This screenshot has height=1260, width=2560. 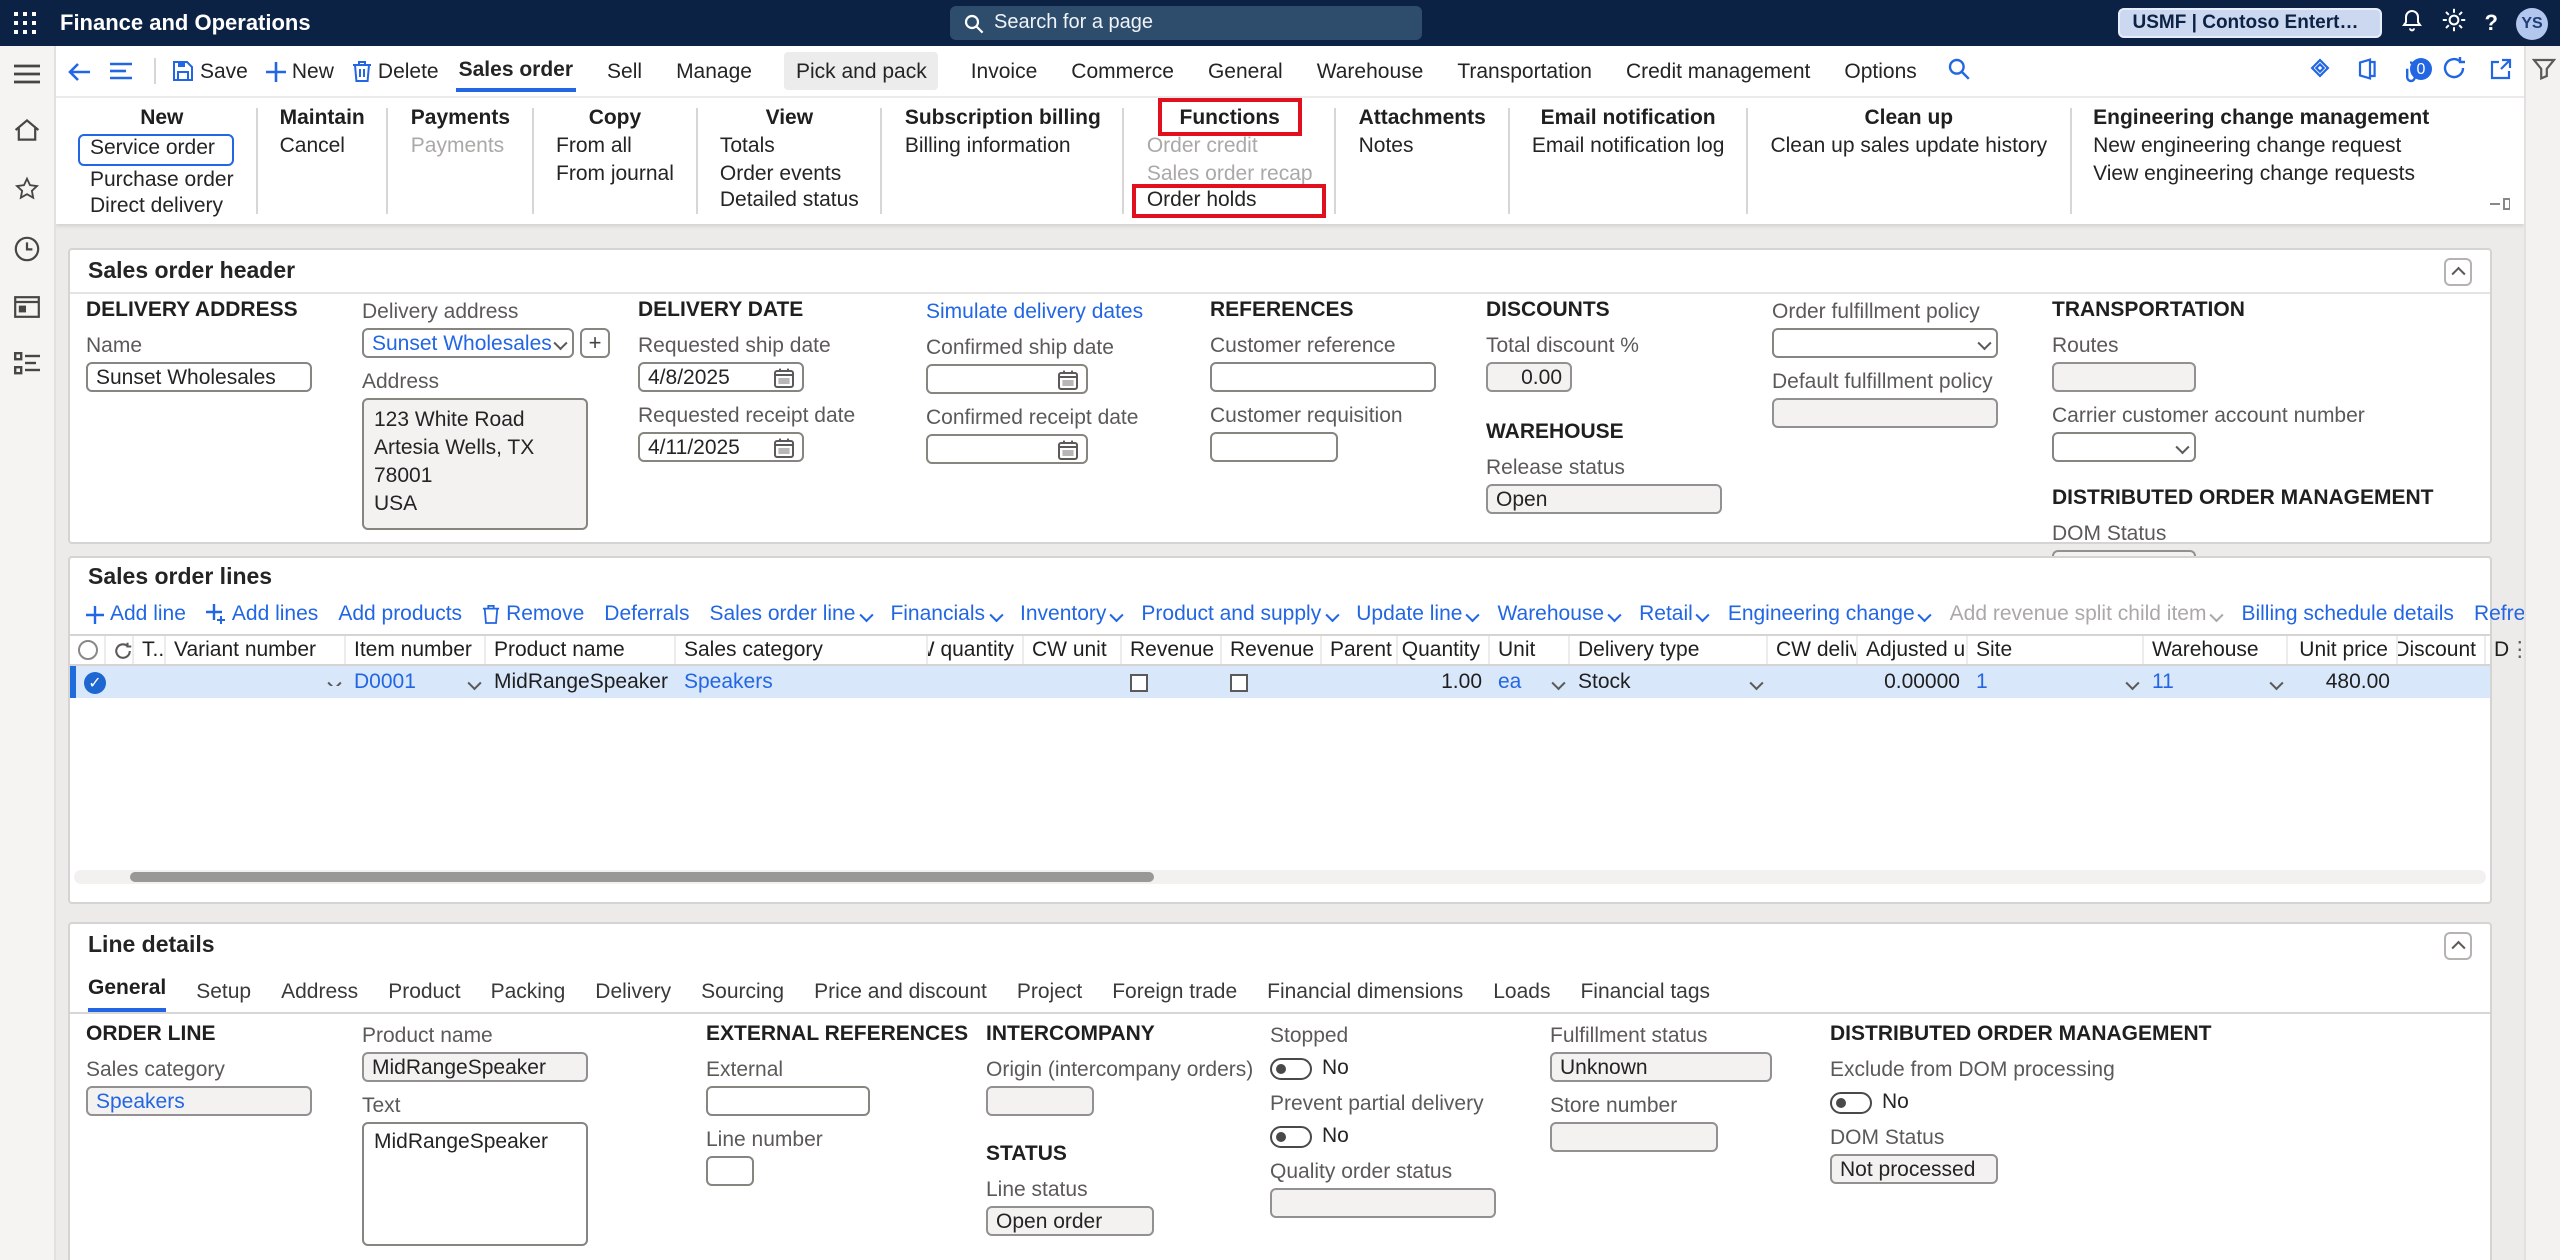 I want to click on cell-unit-price: 480.00, so click(x=2343, y=682).